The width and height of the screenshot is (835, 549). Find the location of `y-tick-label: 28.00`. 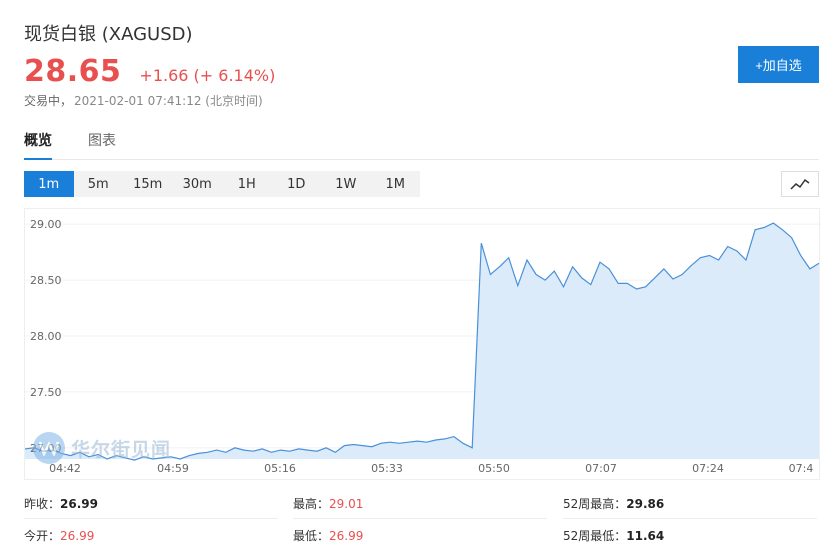

y-tick-label: 28.00 is located at coordinates (46, 336).